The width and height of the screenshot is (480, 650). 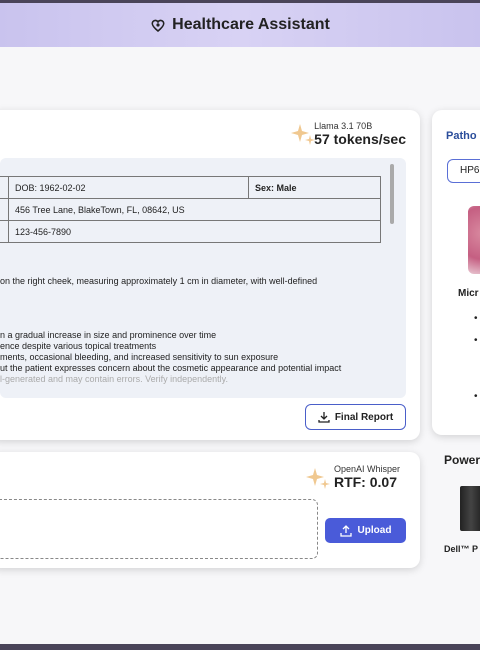 What do you see at coordinates (470, 508) in the screenshot?
I see `server-image` at bounding box center [470, 508].